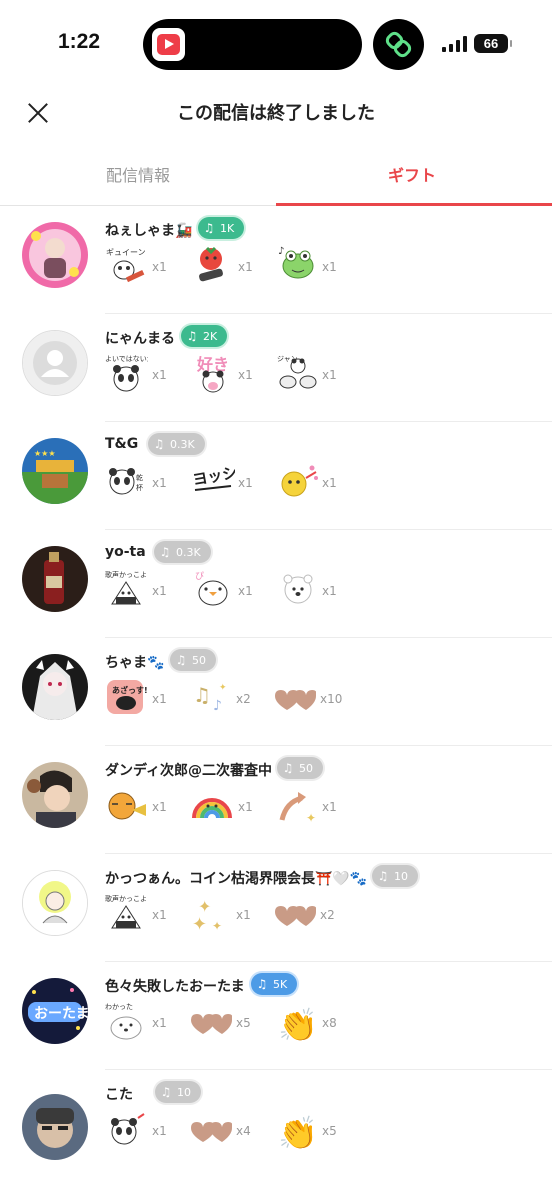  Describe the element at coordinates (126, 359) in the screenshot. I see `svg-text: よいではないか` at that location.